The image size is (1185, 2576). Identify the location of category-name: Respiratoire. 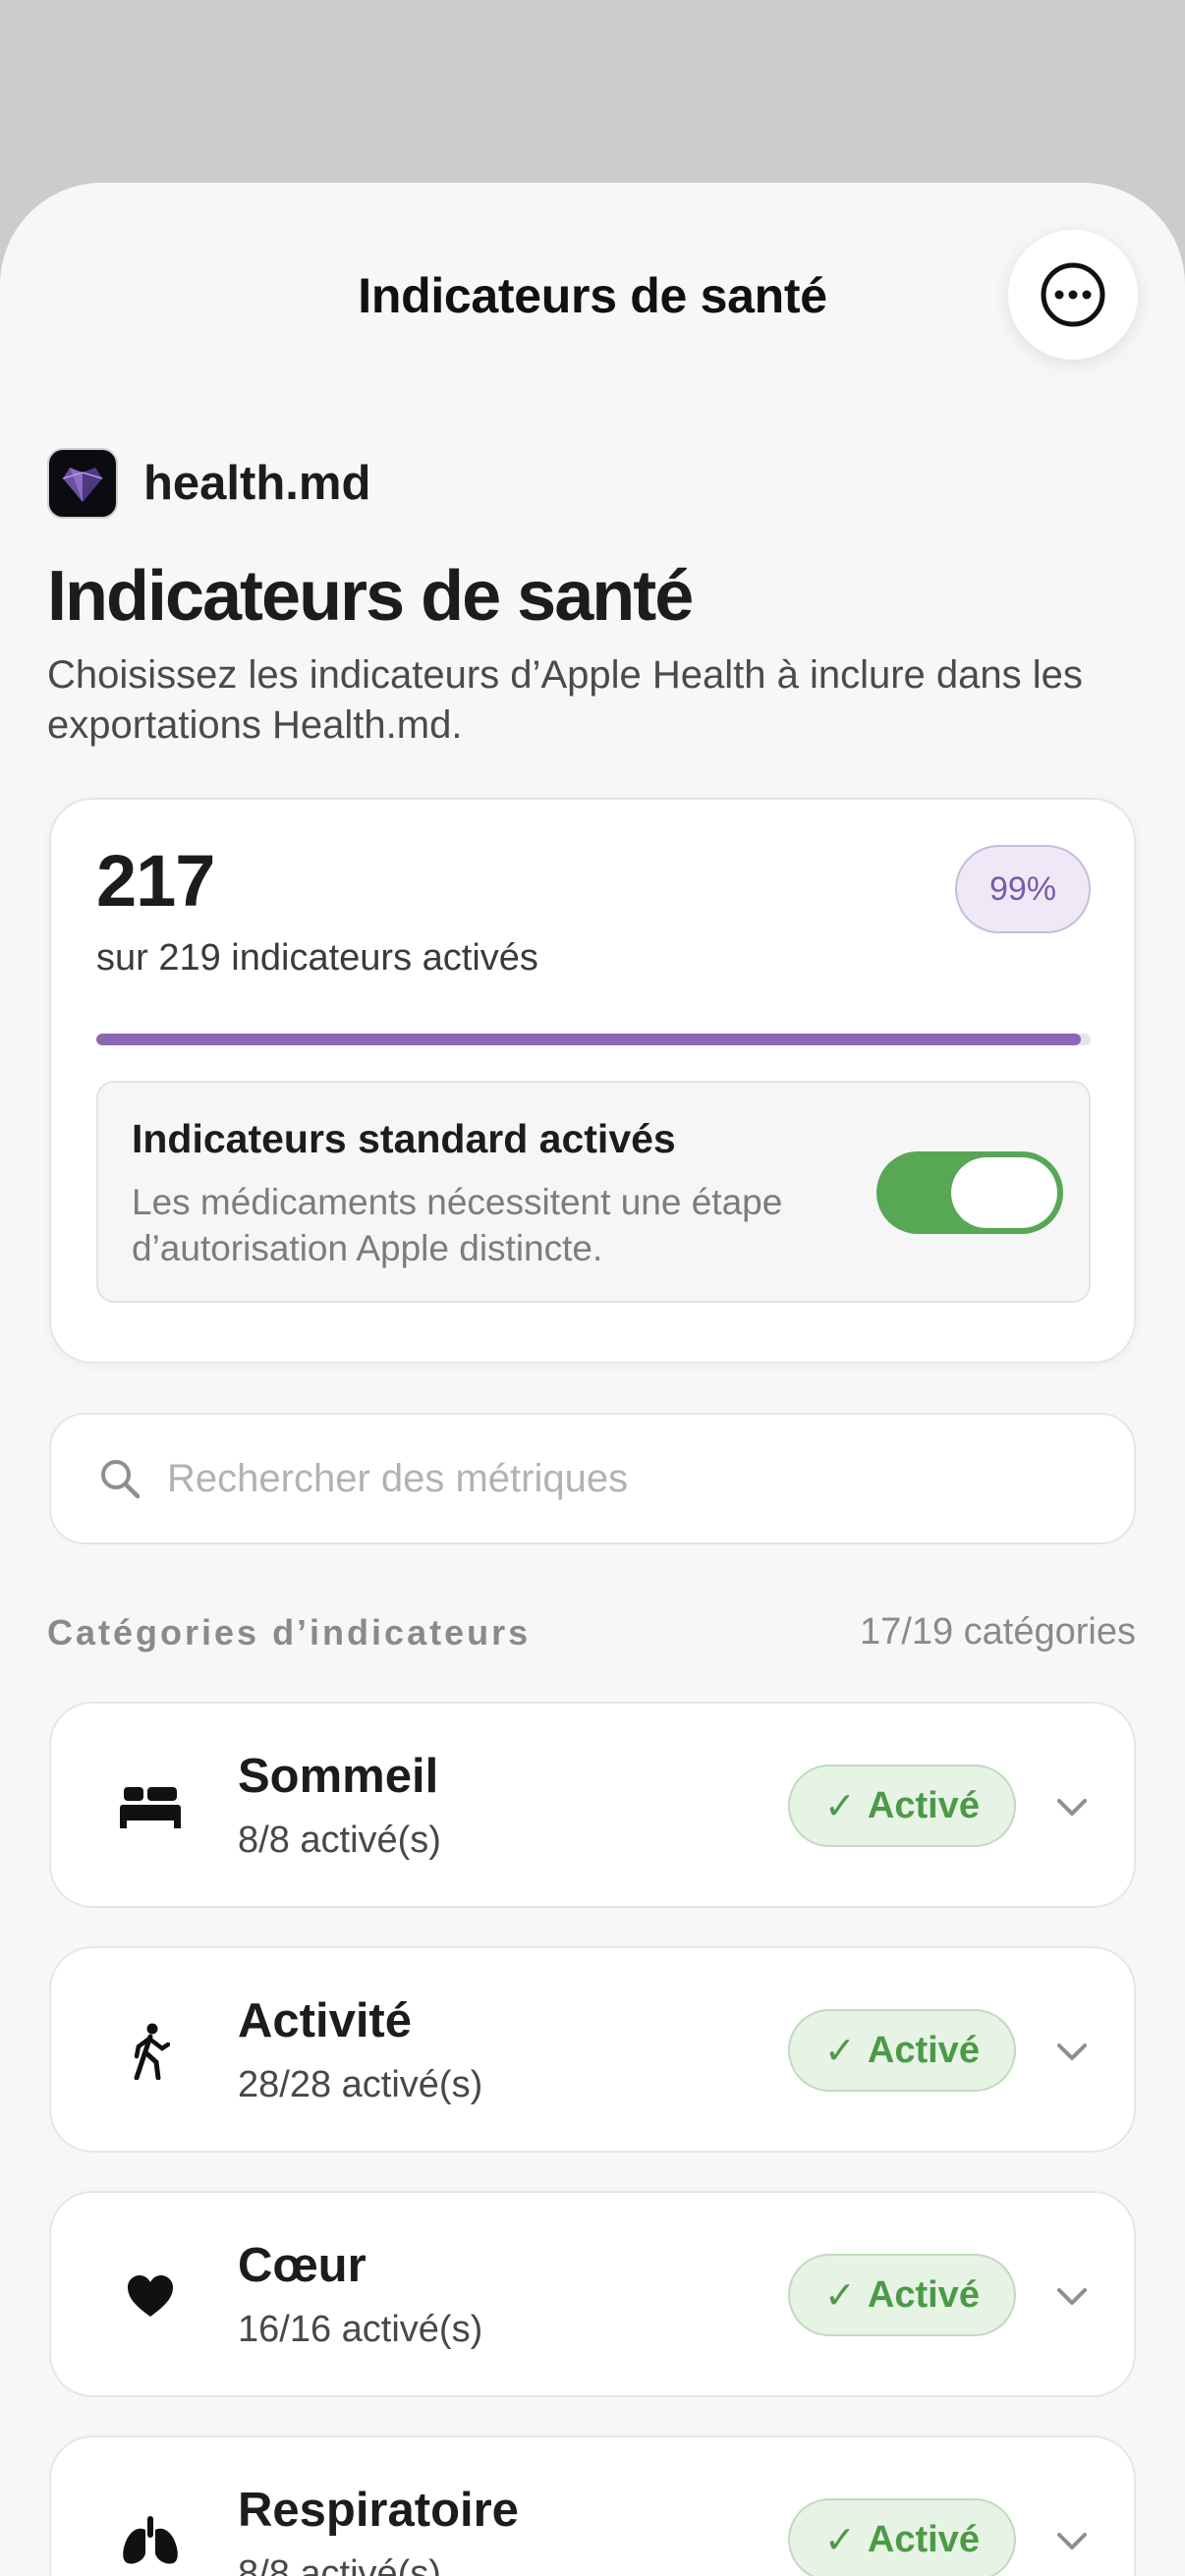
(379, 2510).